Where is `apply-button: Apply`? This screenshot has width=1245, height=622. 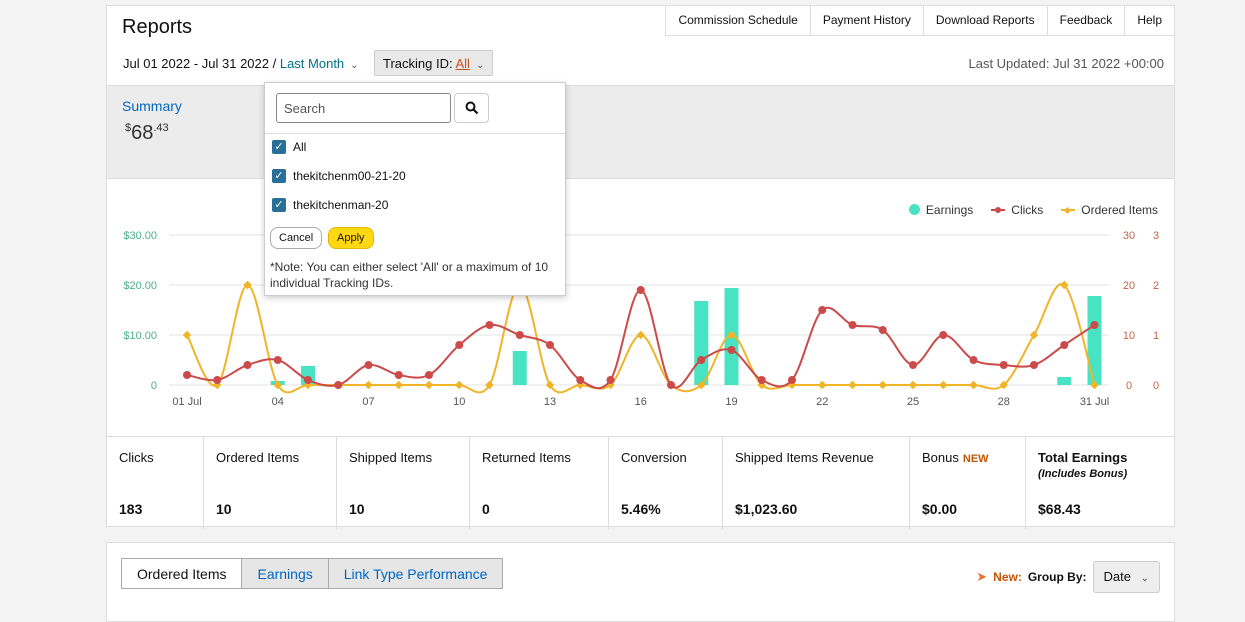
apply-button: Apply is located at coordinates (351, 238).